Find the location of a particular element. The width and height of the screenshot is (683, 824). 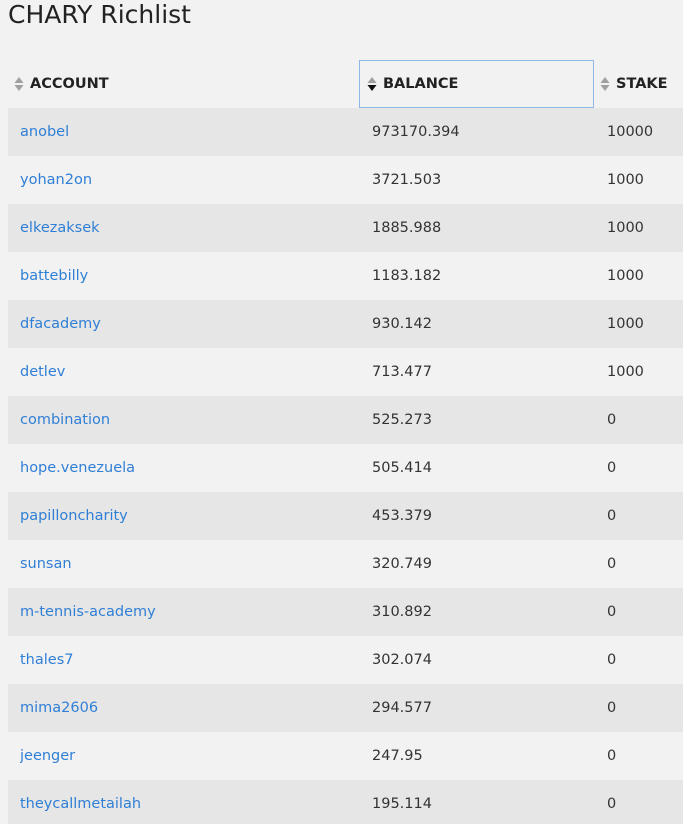

account-cell: mima2606 is located at coordinates (187, 708).